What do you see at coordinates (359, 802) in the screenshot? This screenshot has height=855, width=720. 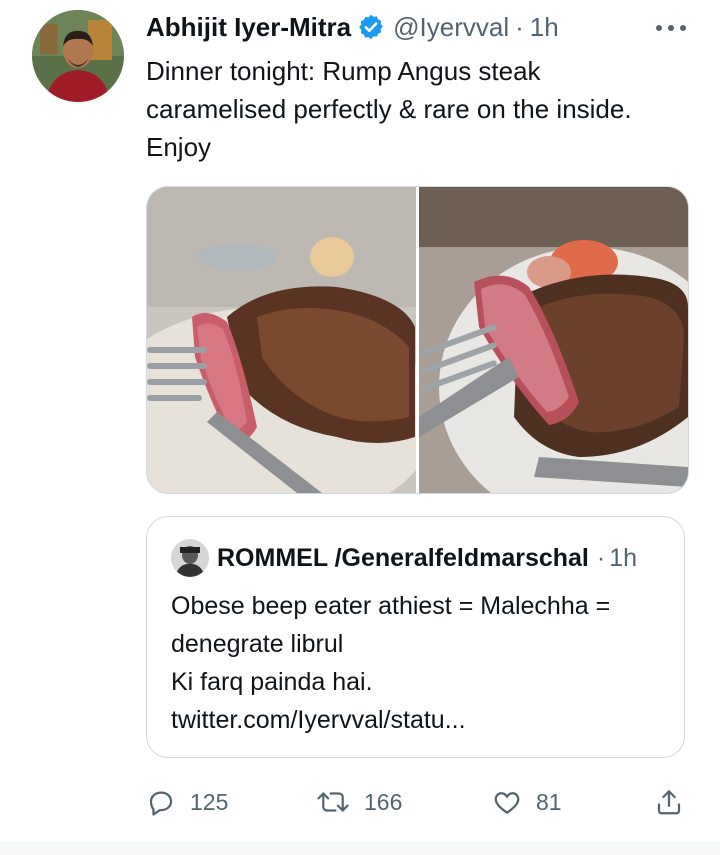 I see `retweet-button: 166` at bounding box center [359, 802].